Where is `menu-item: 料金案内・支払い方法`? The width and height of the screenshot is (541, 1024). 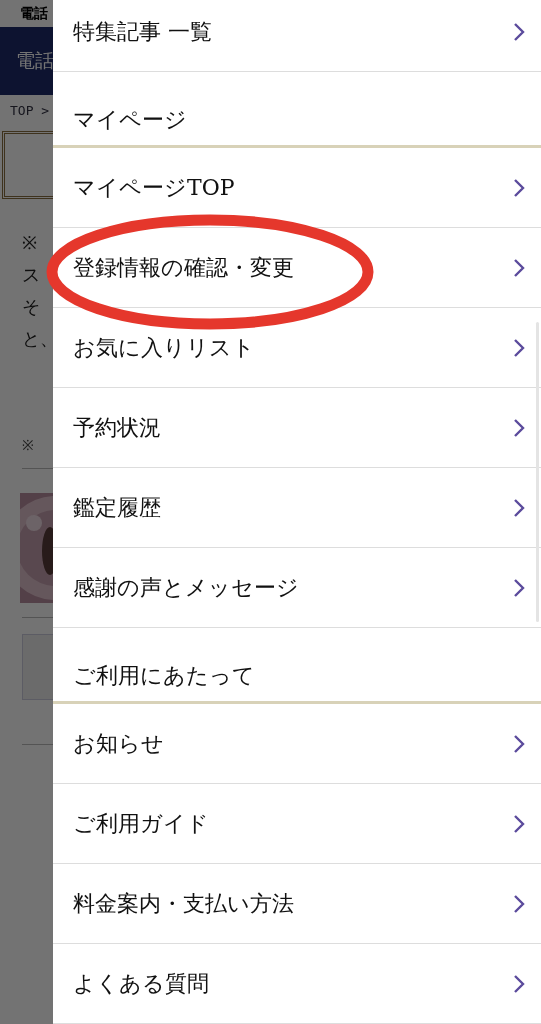 menu-item: 料金案内・支払い方法 is located at coordinates (297, 904).